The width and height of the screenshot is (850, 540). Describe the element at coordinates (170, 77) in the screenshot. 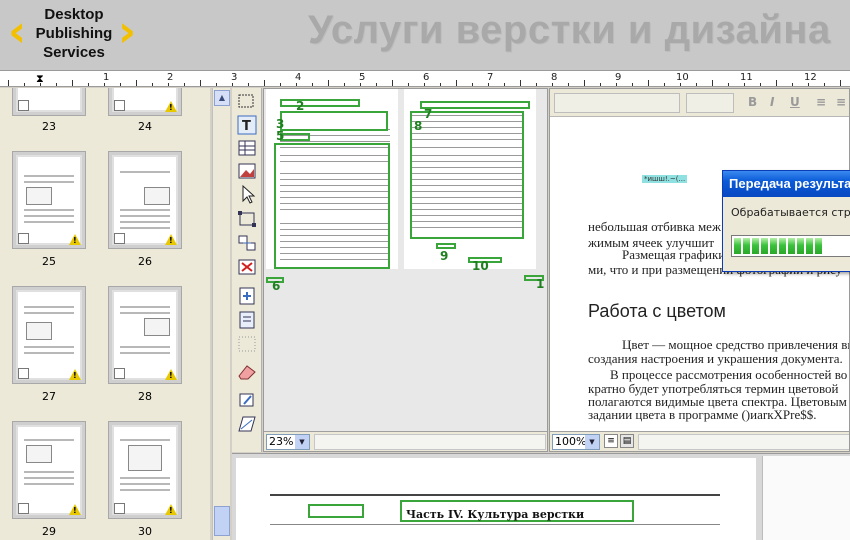

I see `ruler-number: 2` at that location.